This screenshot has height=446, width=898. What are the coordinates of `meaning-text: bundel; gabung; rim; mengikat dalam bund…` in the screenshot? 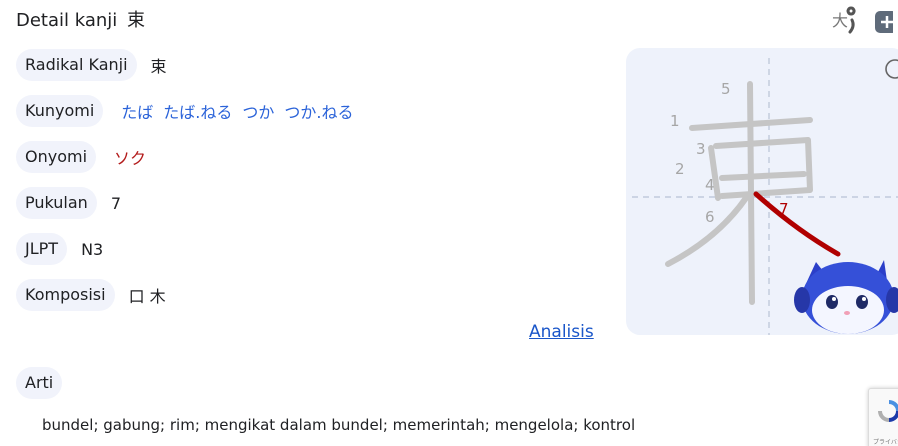 It's located at (339, 425).